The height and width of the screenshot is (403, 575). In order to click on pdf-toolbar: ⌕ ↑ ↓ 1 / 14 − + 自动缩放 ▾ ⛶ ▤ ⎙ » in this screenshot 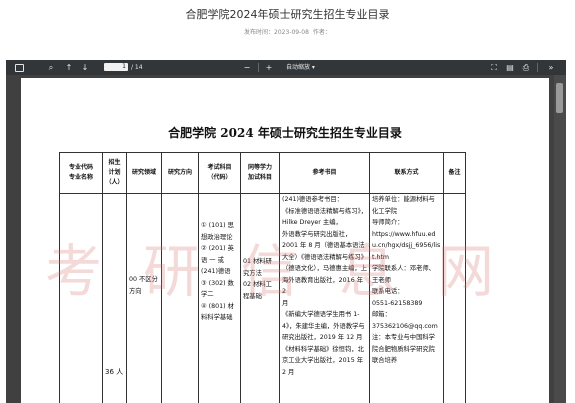, I will do `click(286, 67)`.